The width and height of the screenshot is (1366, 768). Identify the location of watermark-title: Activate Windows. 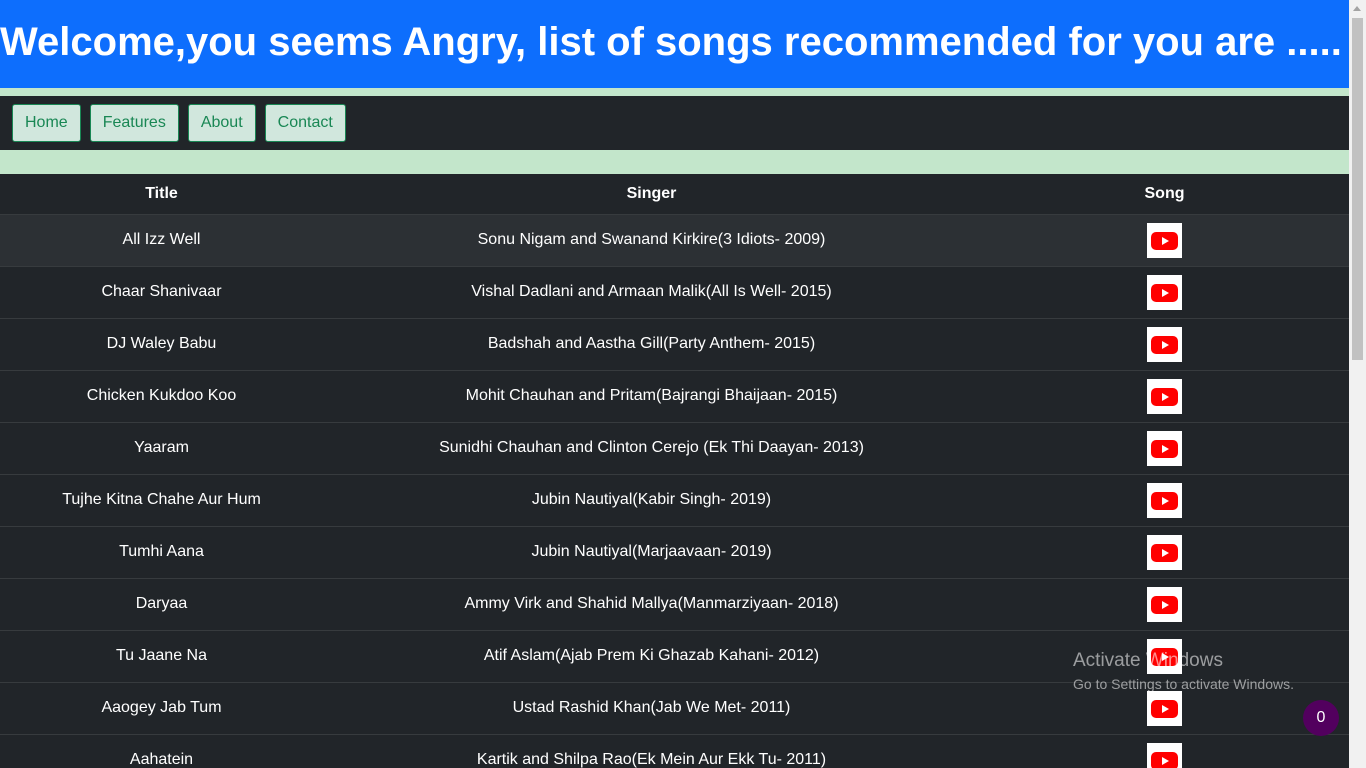
(1148, 660).